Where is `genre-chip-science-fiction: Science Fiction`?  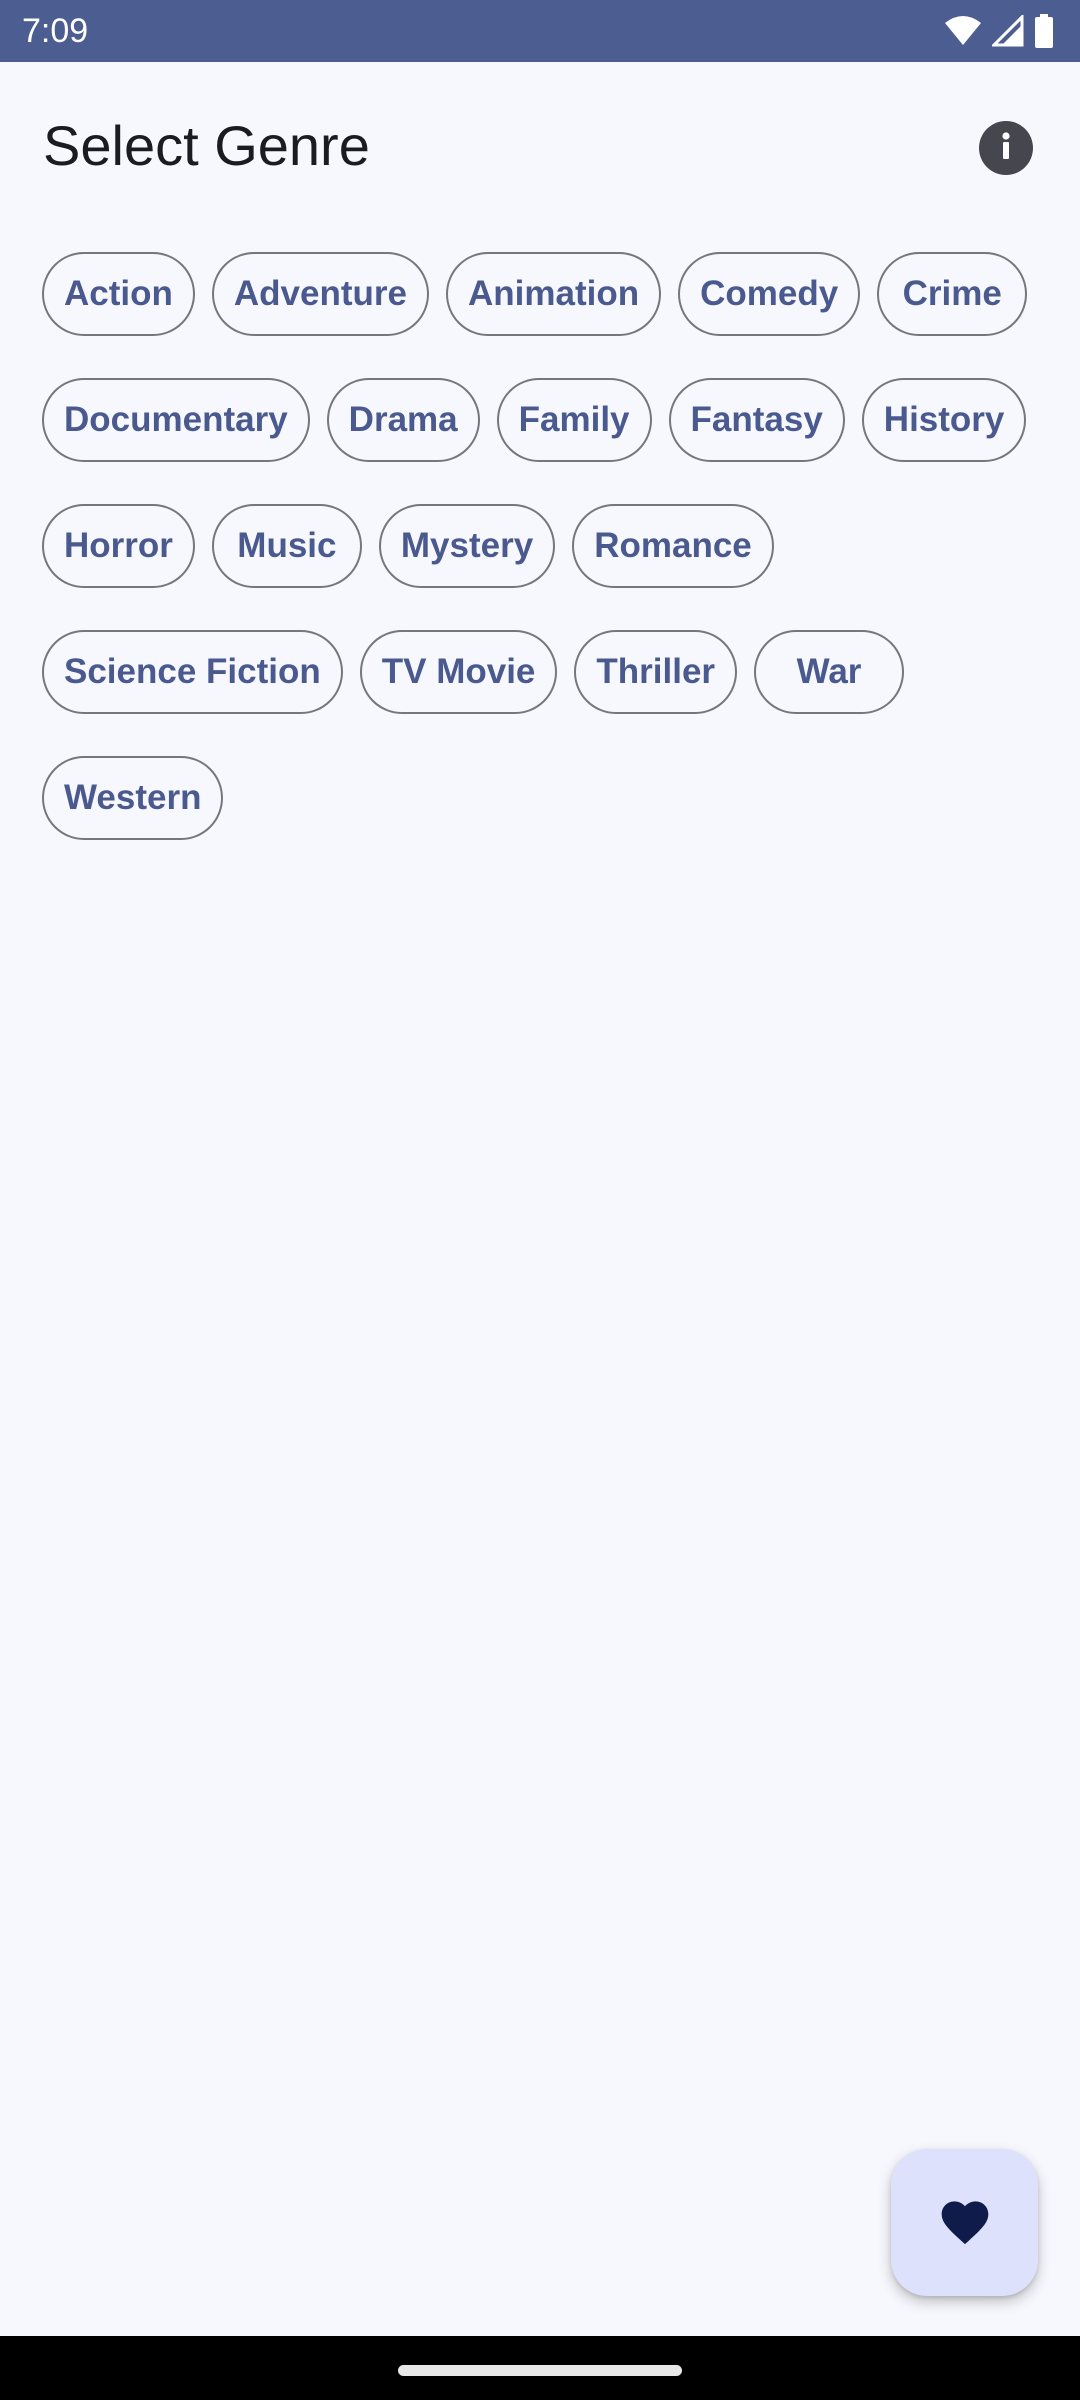
genre-chip-science-fiction: Science Fiction is located at coordinates (192, 672).